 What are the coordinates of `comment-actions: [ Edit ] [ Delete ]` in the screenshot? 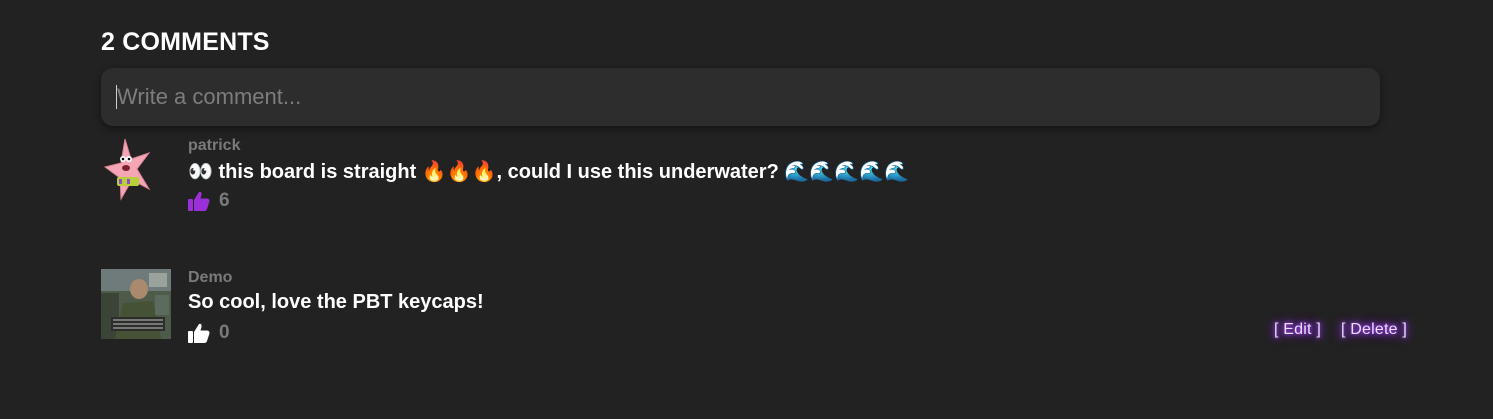 It's located at (1340, 330).